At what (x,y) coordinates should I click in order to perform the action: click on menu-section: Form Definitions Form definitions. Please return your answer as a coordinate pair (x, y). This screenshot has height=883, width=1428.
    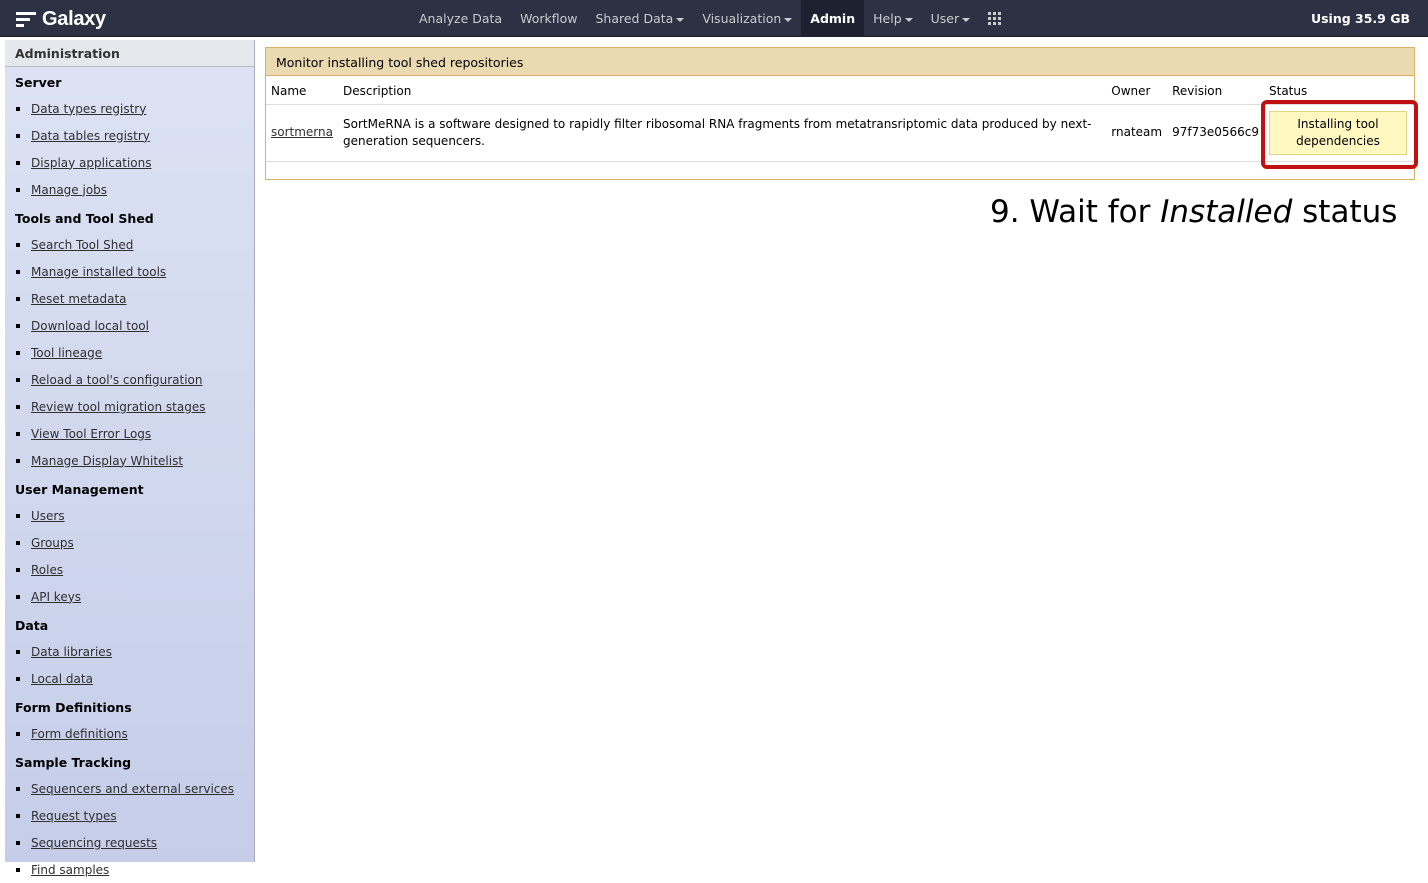
    Looking at the image, I should click on (129, 721).